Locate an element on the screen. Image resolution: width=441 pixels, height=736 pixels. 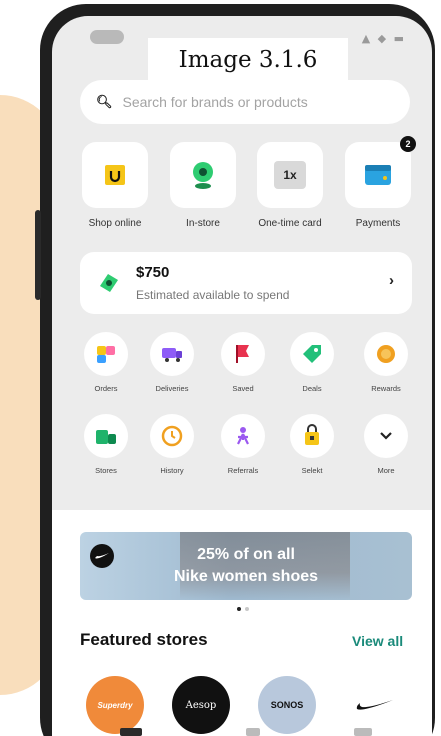
featured-stores-title: Featured stores is located at coordinates (144, 639).